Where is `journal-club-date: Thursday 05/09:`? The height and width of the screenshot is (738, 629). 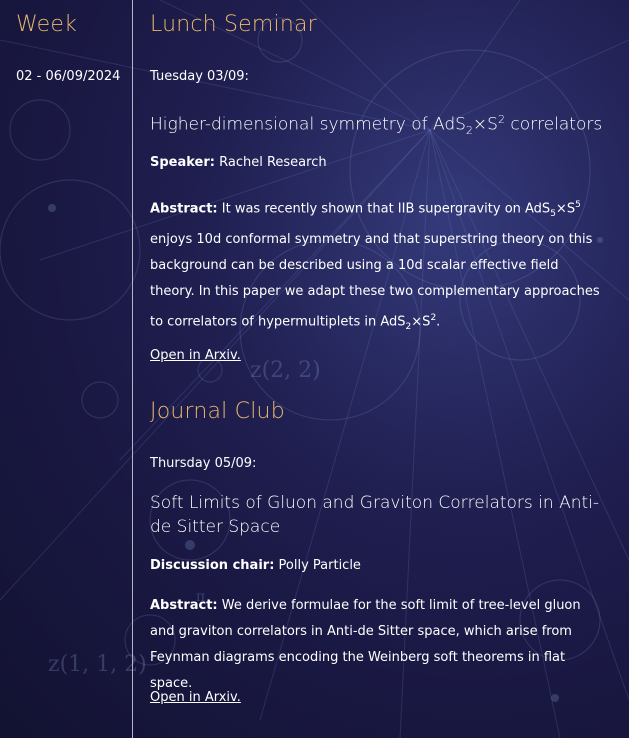
journal-club-date: Thursday 05/09: is located at coordinates (203, 463).